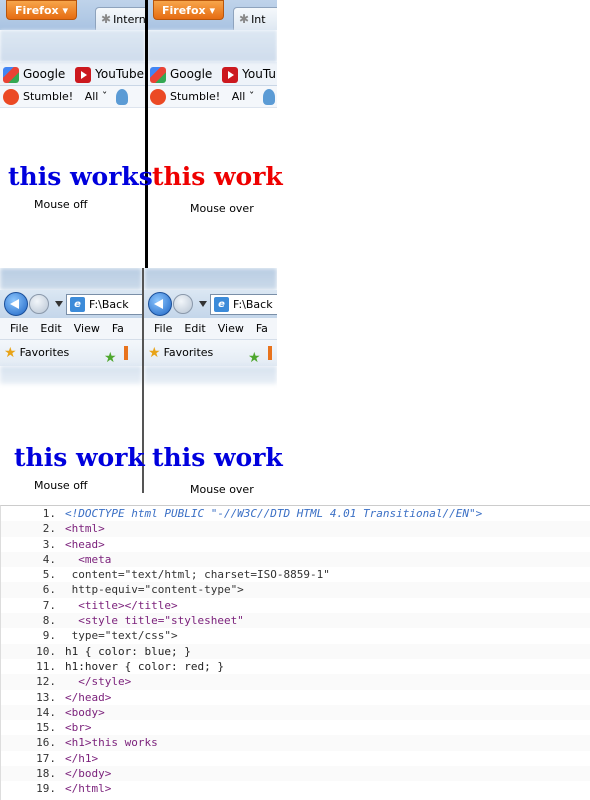  Describe the element at coordinates (46, 774) in the screenshot. I see `line-number: 18.` at that location.